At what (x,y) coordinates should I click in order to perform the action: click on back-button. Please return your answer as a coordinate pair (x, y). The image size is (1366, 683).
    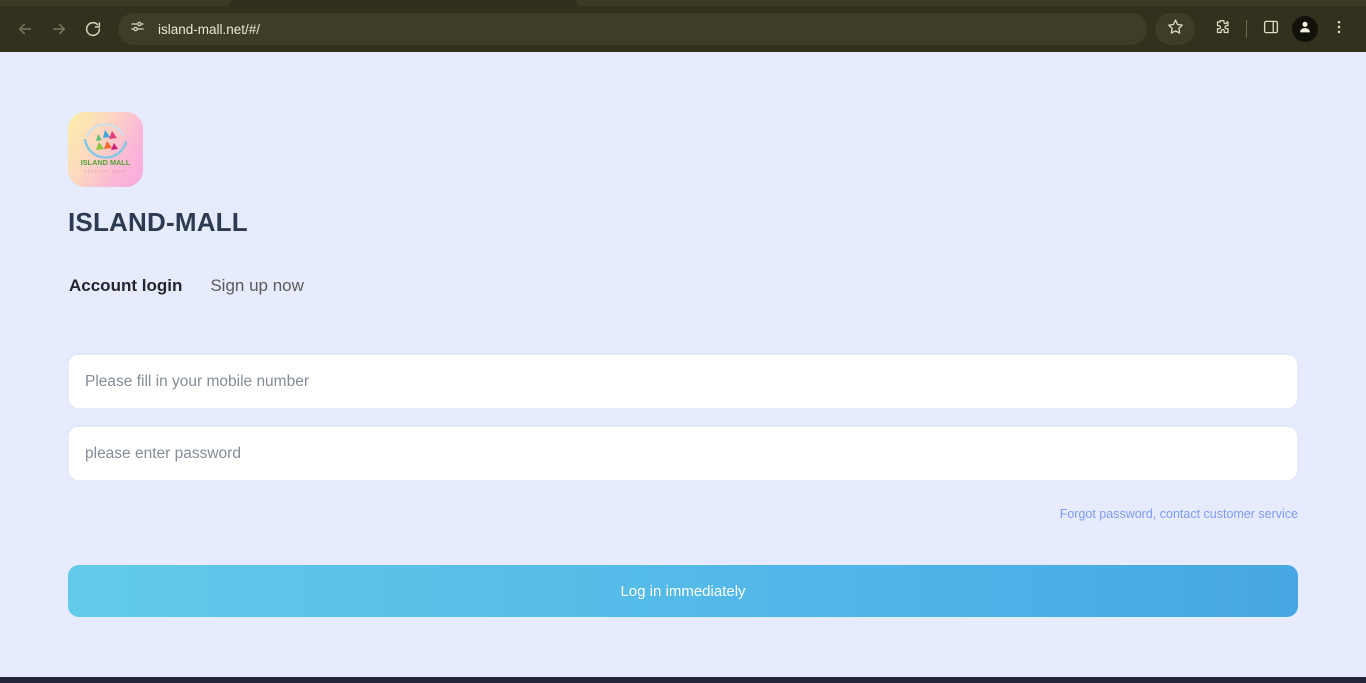
    Looking at the image, I should click on (25, 29).